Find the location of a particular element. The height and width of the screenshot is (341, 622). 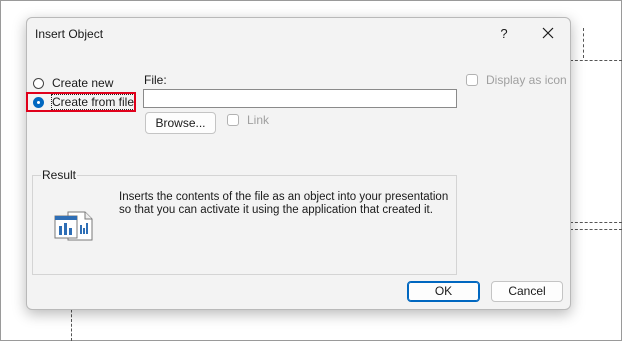

result-group-title: Result is located at coordinates (59, 175).